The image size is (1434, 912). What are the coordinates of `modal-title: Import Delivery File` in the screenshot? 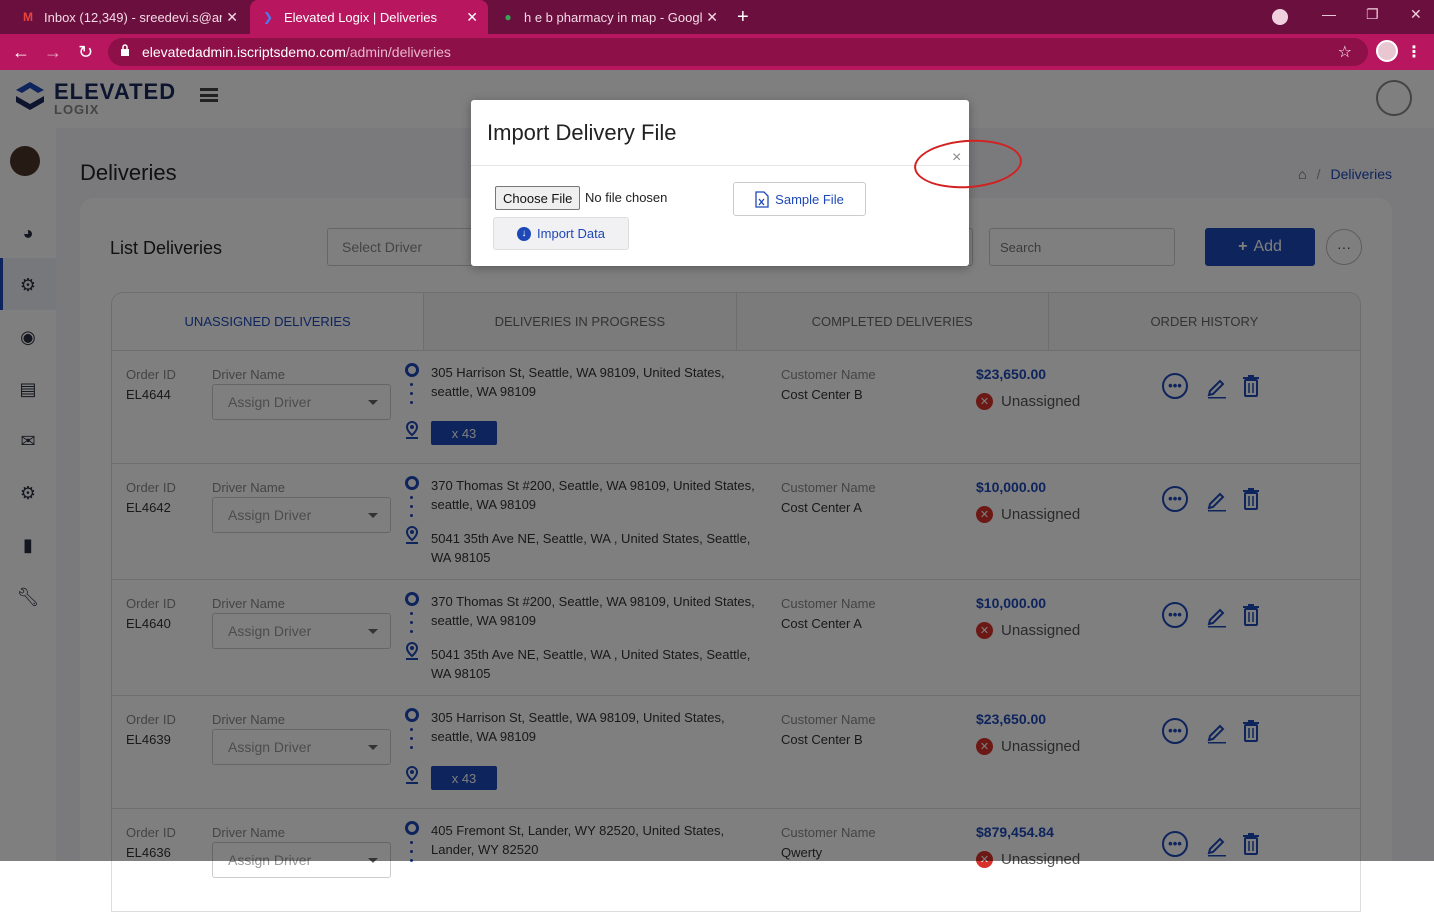 It's located at (582, 132).